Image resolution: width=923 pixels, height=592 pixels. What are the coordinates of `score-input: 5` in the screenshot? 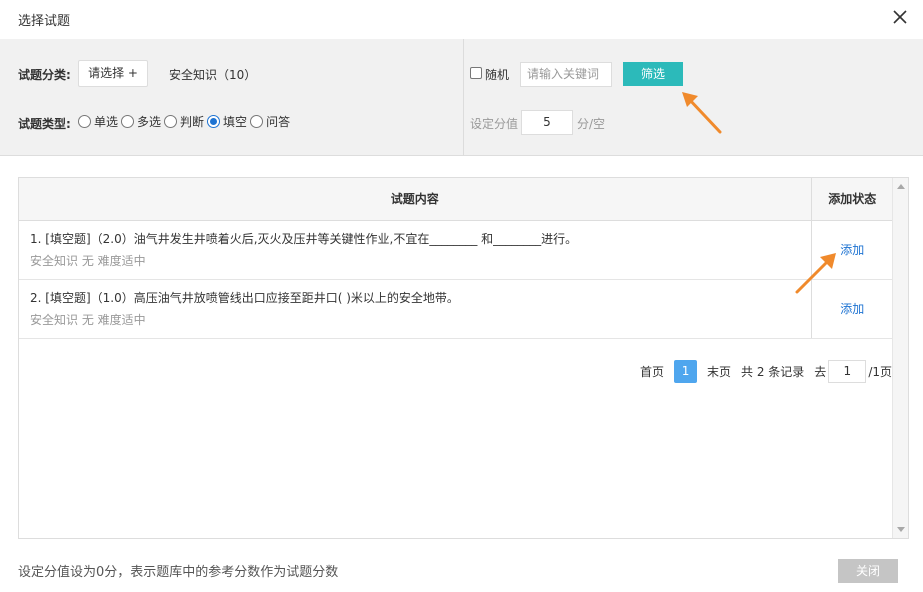 It's located at (547, 122).